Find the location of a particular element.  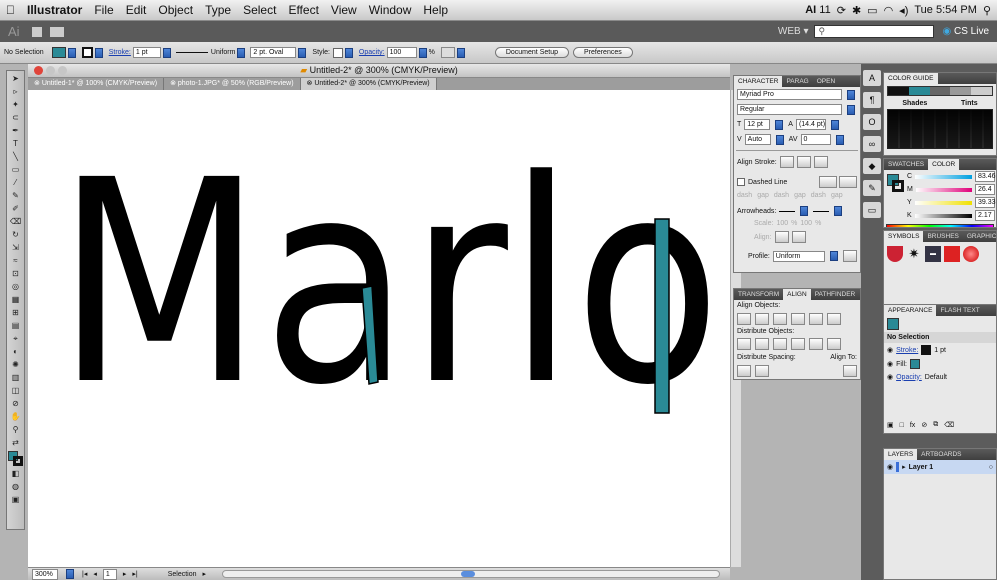

graphic-styles-panel-icon: ◆ is located at coordinates (872, 166).